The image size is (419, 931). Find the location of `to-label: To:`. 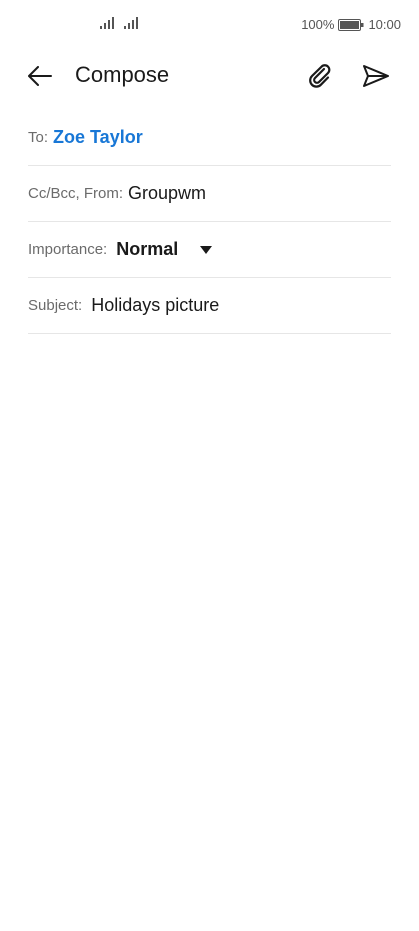

to-label: To: is located at coordinates (38, 137).